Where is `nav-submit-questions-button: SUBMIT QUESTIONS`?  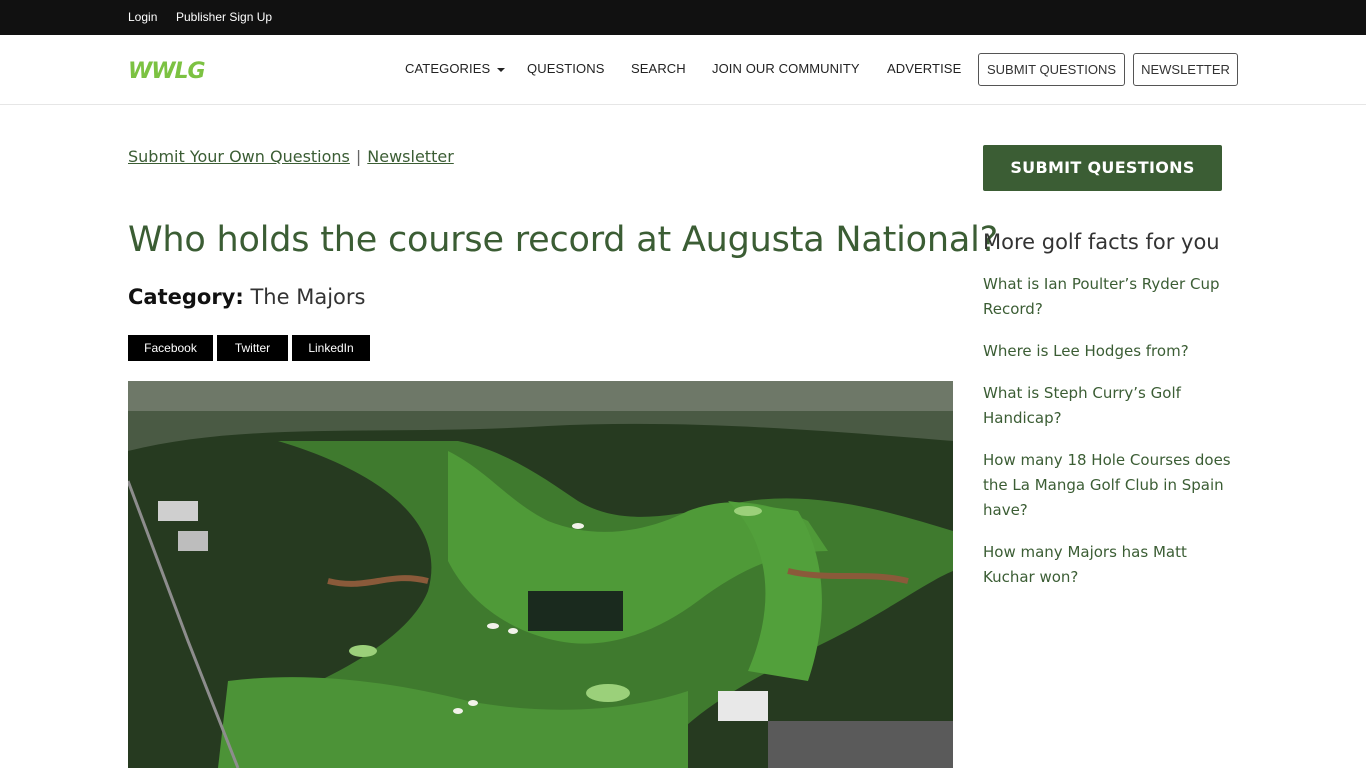
nav-submit-questions-button: SUBMIT QUESTIONS is located at coordinates (1051, 69).